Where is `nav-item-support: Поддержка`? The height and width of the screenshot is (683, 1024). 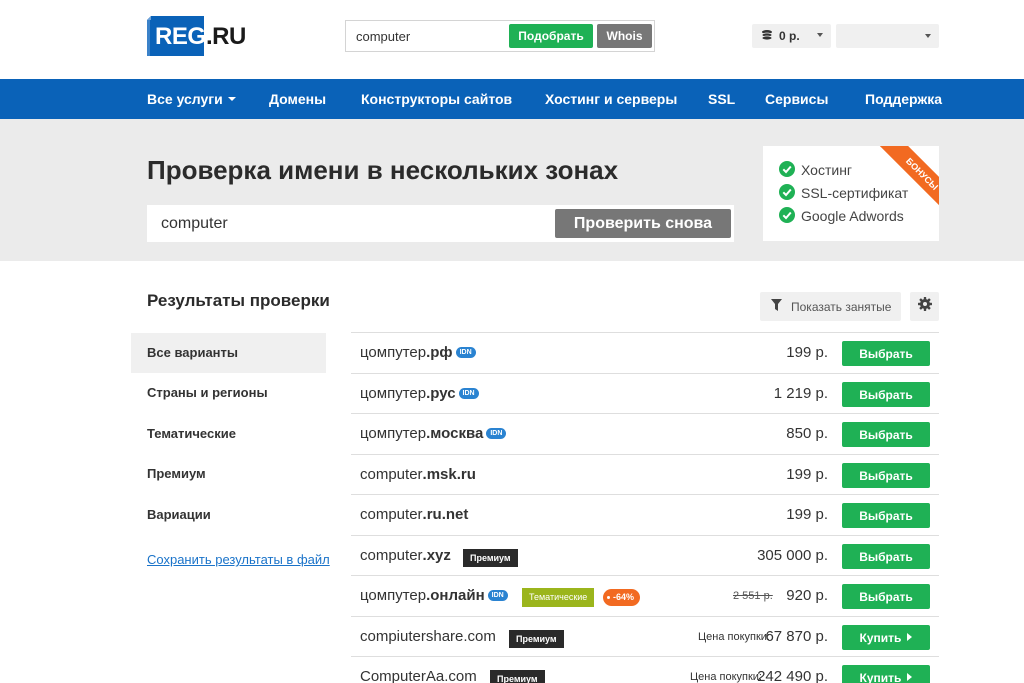
nav-item-support: Поддержка is located at coordinates (903, 99).